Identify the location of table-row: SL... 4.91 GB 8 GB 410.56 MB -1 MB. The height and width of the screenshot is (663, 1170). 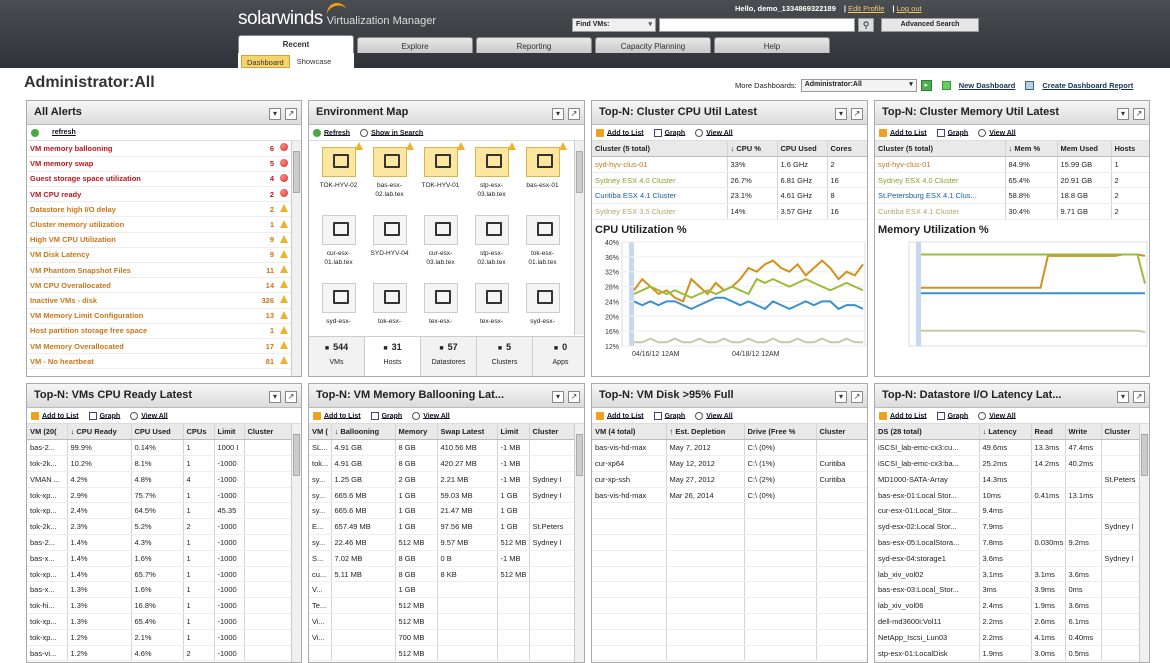
(442, 448).